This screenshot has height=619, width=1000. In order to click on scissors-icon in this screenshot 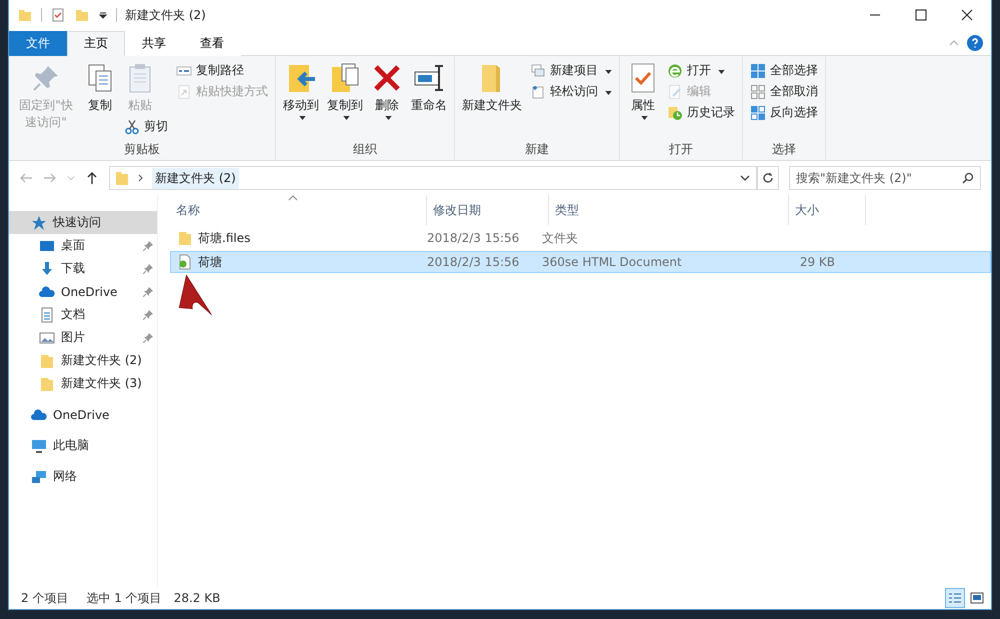, I will do `click(132, 126)`.